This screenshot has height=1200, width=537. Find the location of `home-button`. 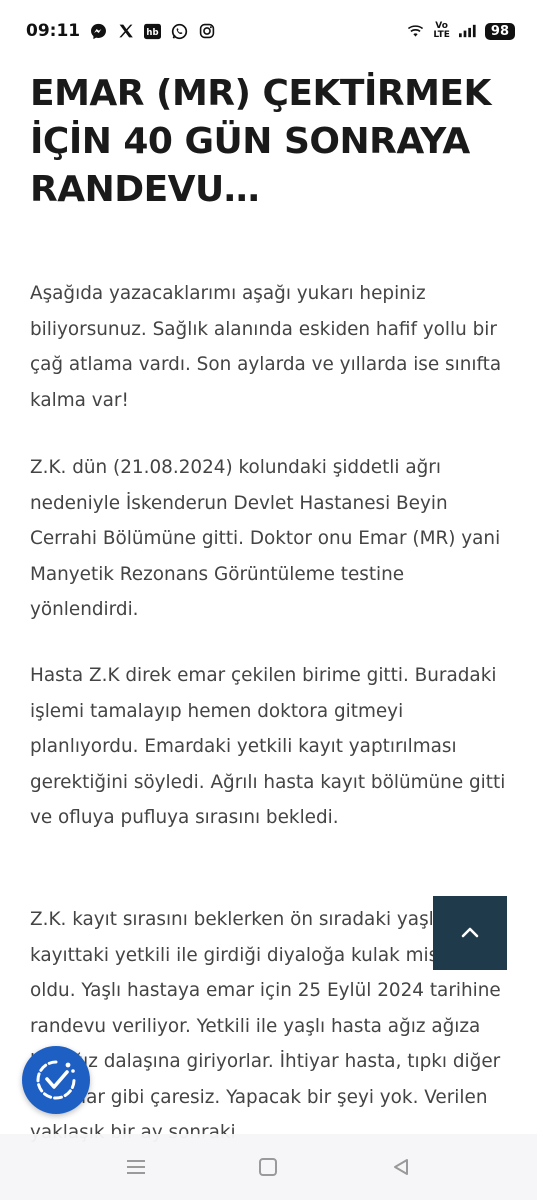

home-button is located at coordinates (268, 1167).